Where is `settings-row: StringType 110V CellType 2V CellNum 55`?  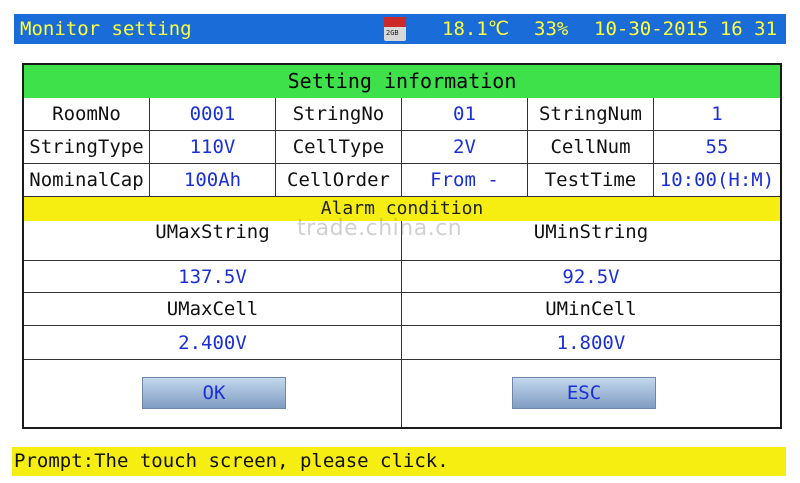 settings-row: StringType 110V CellType 2V CellNum 55 is located at coordinates (402, 147).